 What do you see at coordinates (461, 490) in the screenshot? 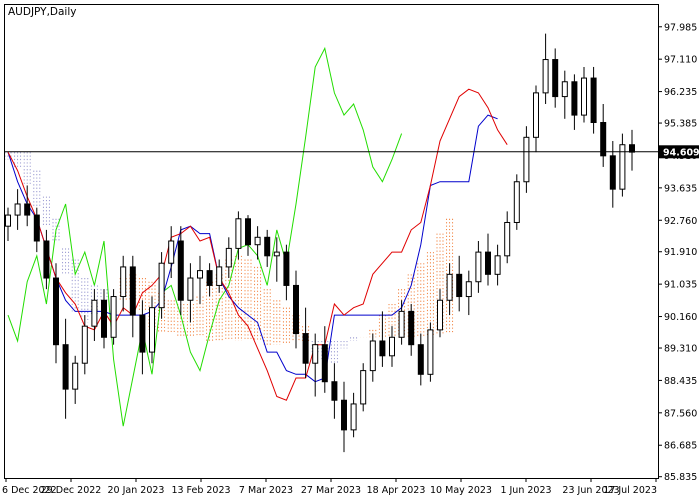
I see `x-tick-label: 10 May 2023` at bounding box center [461, 490].